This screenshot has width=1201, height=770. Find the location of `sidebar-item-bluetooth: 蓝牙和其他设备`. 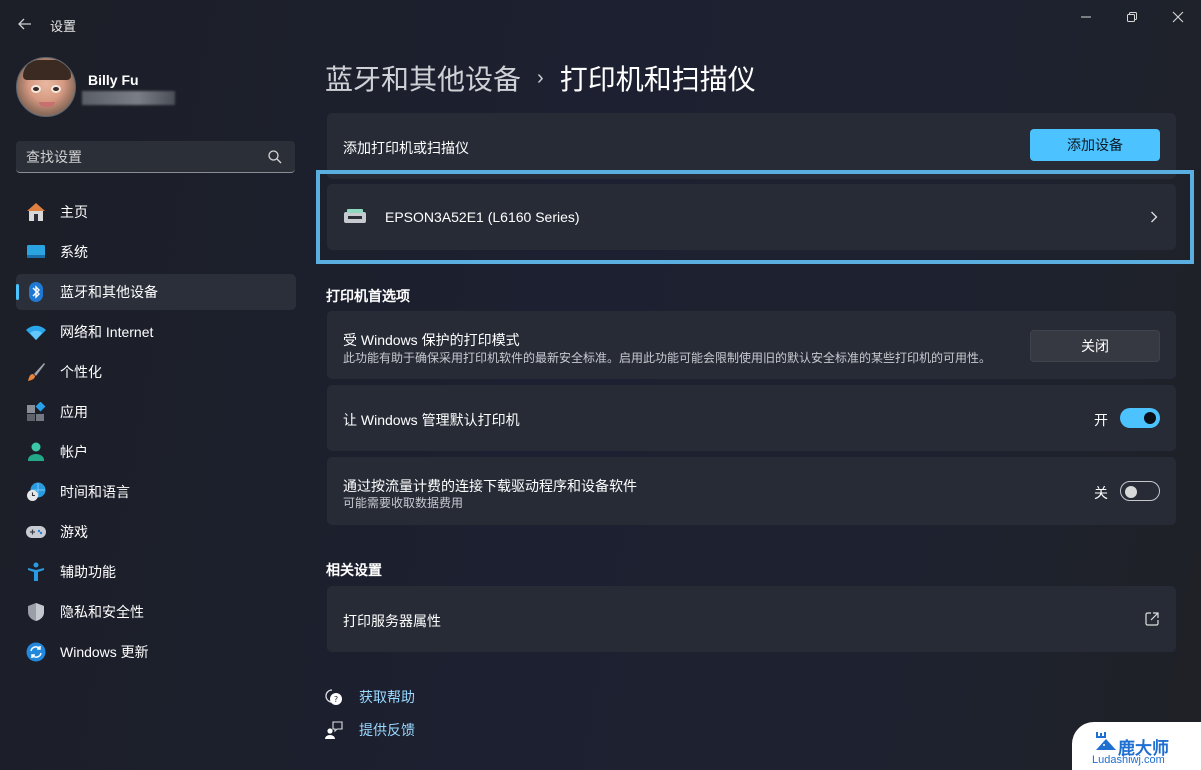

sidebar-item-bluetooth: 蓝牙和其他设备 is located at coordinates (156, 292).